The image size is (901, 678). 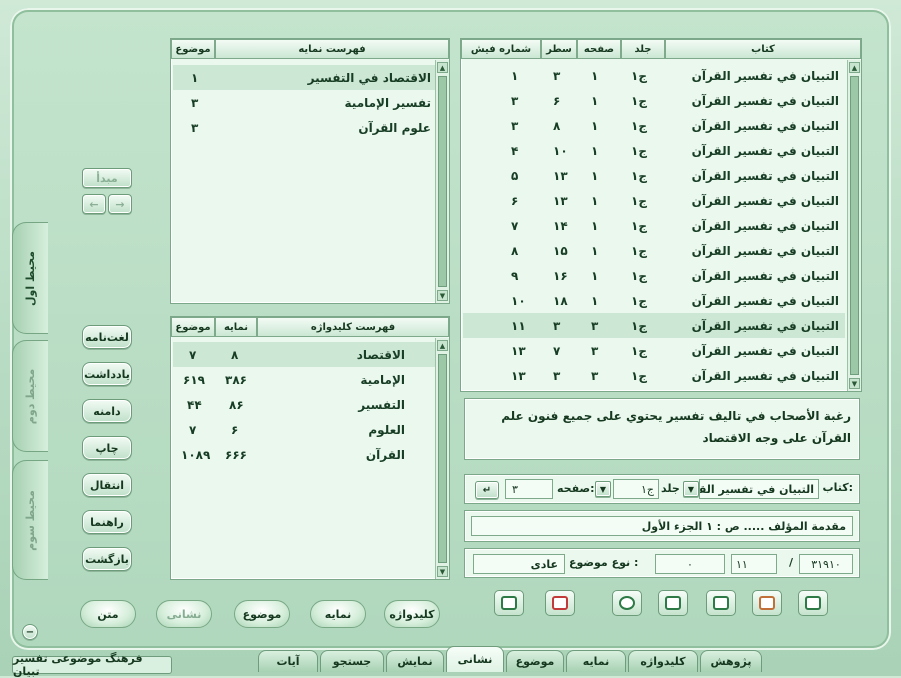 I want to click on table-row: التبيان في تفسير القرآن ج۱ ۳ ۳ ۱۳, so click(x=654, y=375).